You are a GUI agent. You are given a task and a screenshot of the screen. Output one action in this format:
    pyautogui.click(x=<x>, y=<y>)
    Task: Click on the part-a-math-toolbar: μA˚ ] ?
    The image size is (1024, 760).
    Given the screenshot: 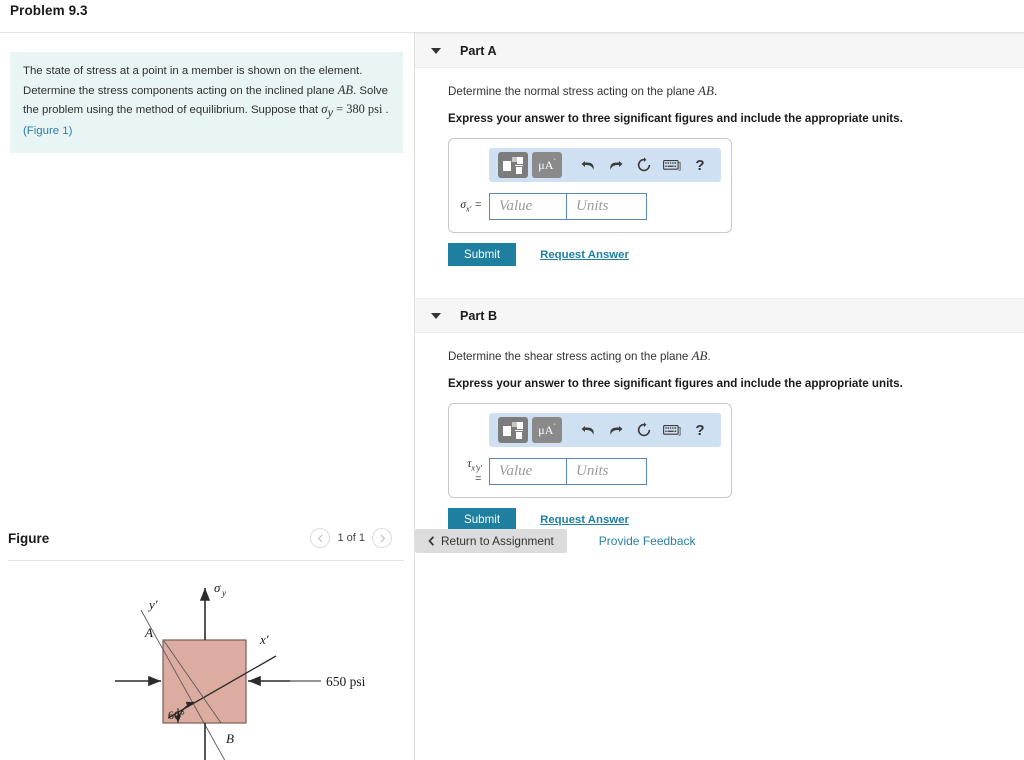 What is the action you would take?
    pyautogui.click(x=605, y=165)
    